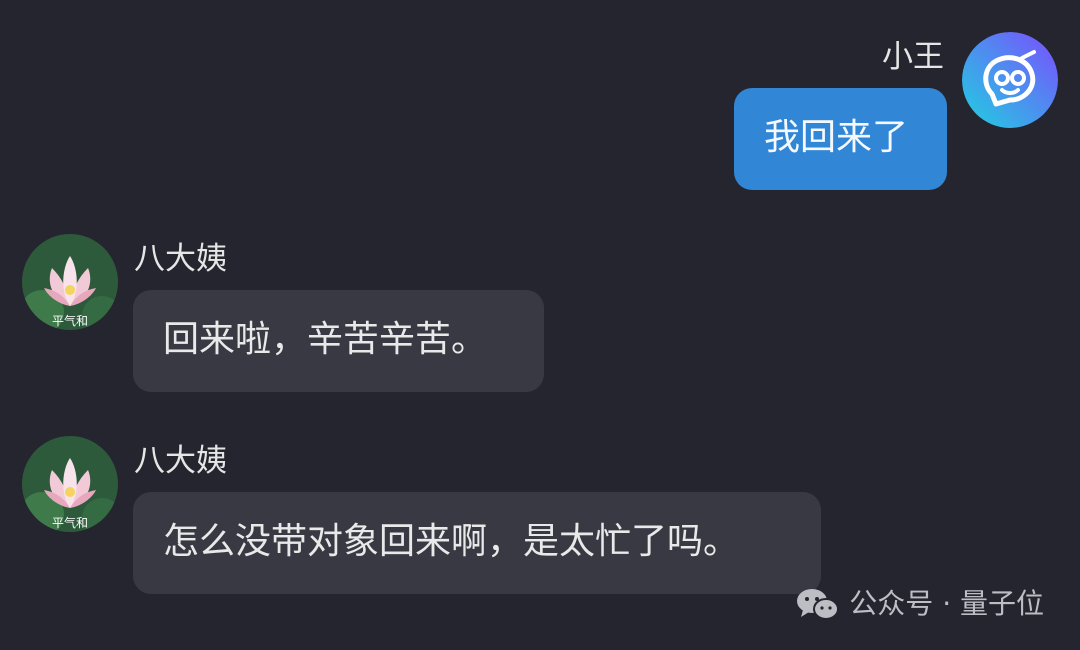 Image resolution: width=1080 pixels, height=650 pixels. What do you see at coordinates (946, 603) in the screenshot?
I see `watermark-text: 公众号 · 量子位` at bounding box center [946, 603].